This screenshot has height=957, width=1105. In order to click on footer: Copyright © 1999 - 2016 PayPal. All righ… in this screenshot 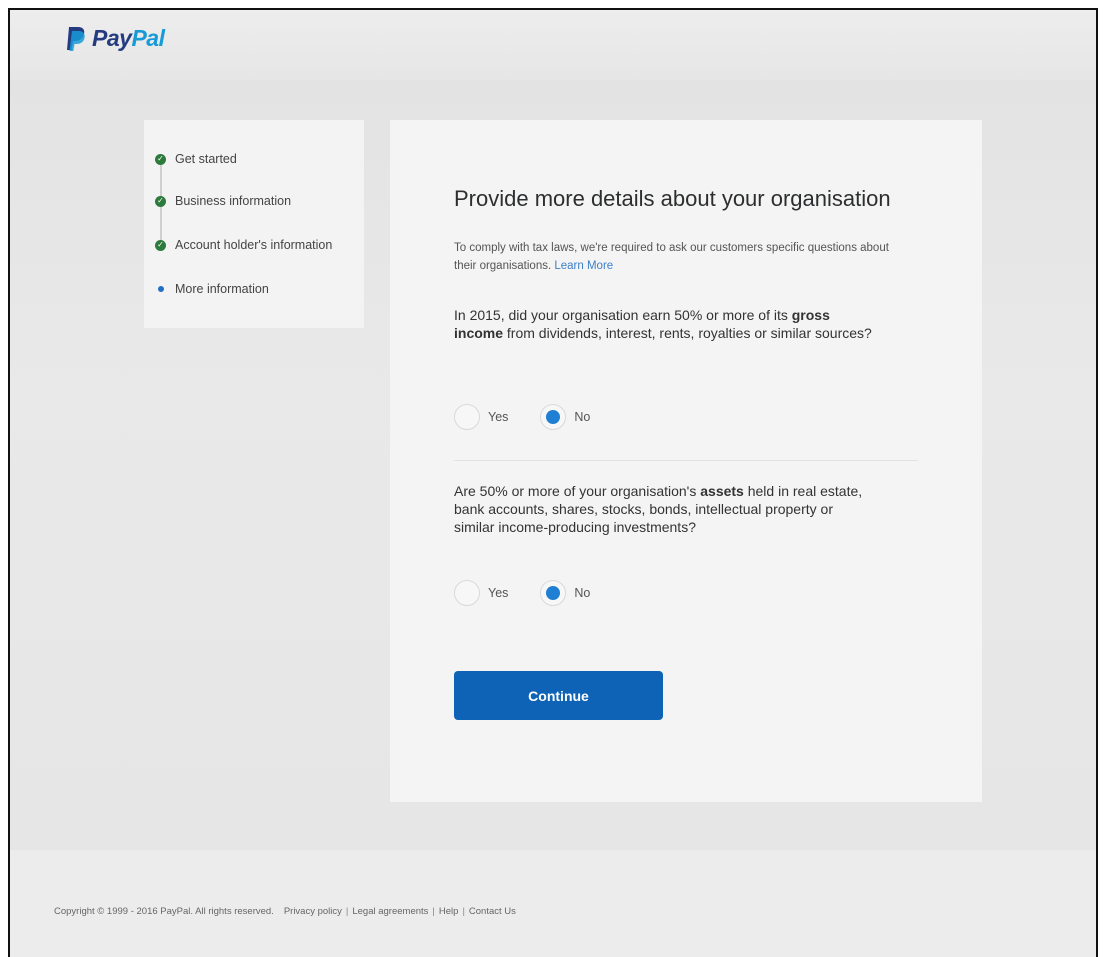, I will do `click(553, 903)`.